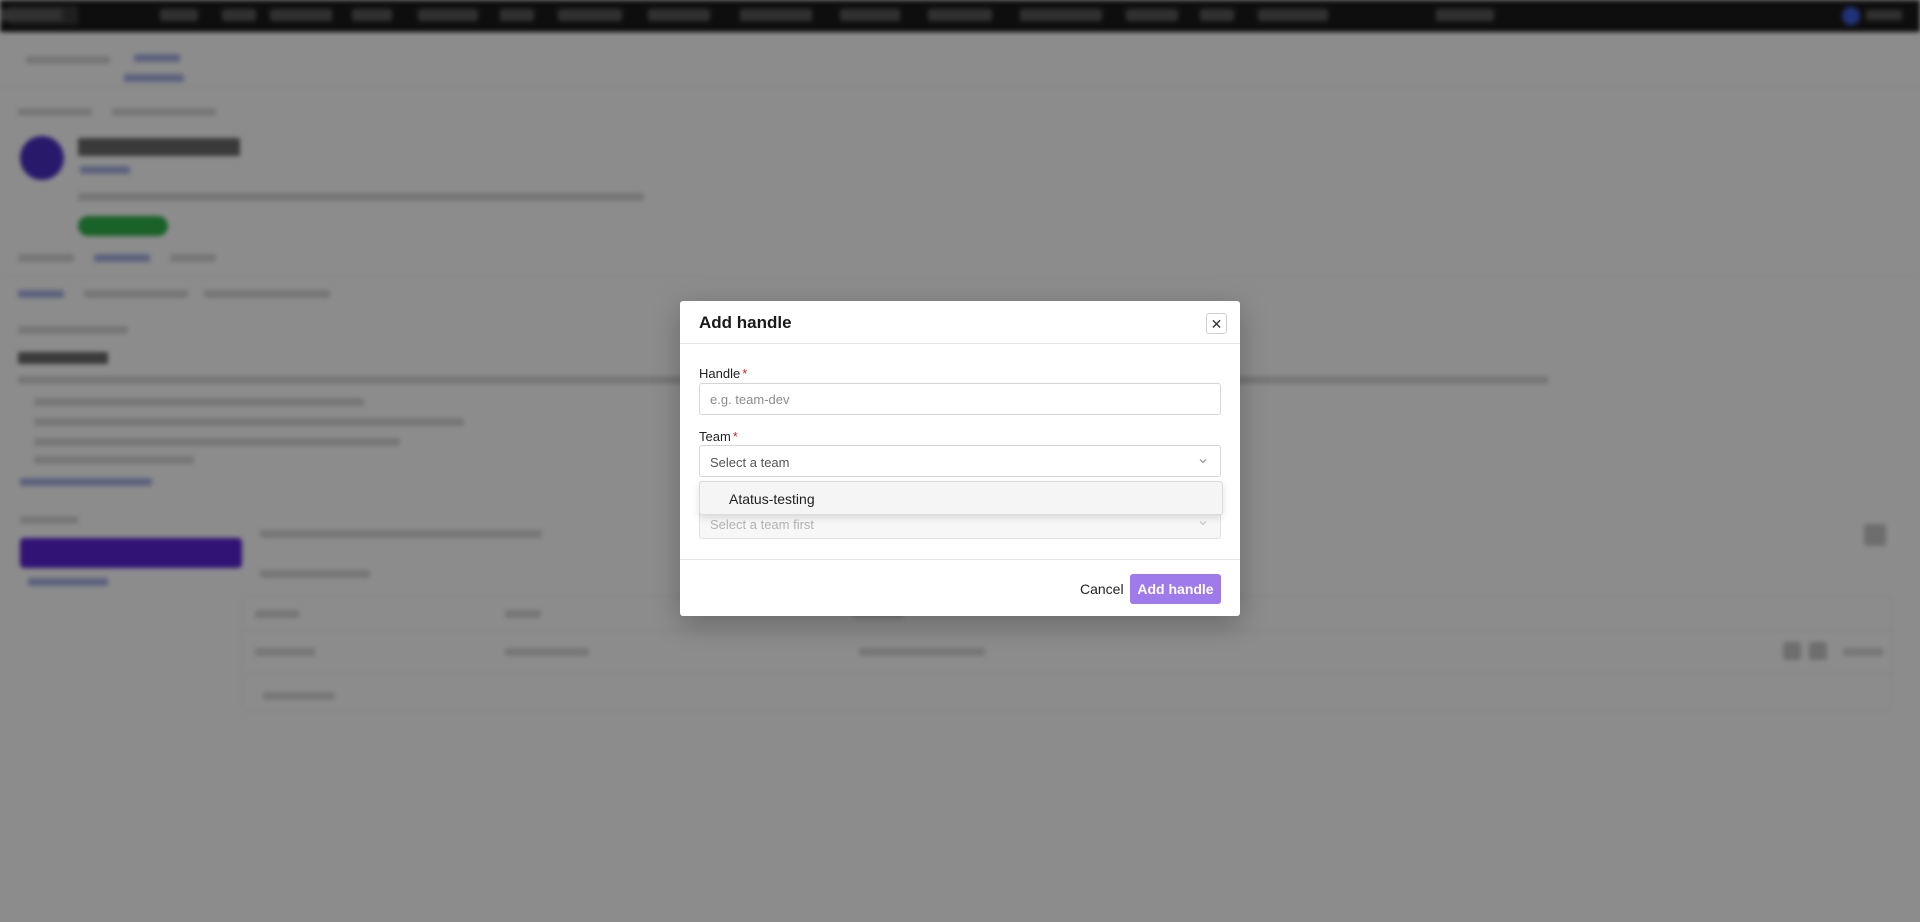  What do you see at coordinates (960, 587) in the screenshot?
I see `dialog-footer: Cancel Add handle` at bounding box center [960, 587].